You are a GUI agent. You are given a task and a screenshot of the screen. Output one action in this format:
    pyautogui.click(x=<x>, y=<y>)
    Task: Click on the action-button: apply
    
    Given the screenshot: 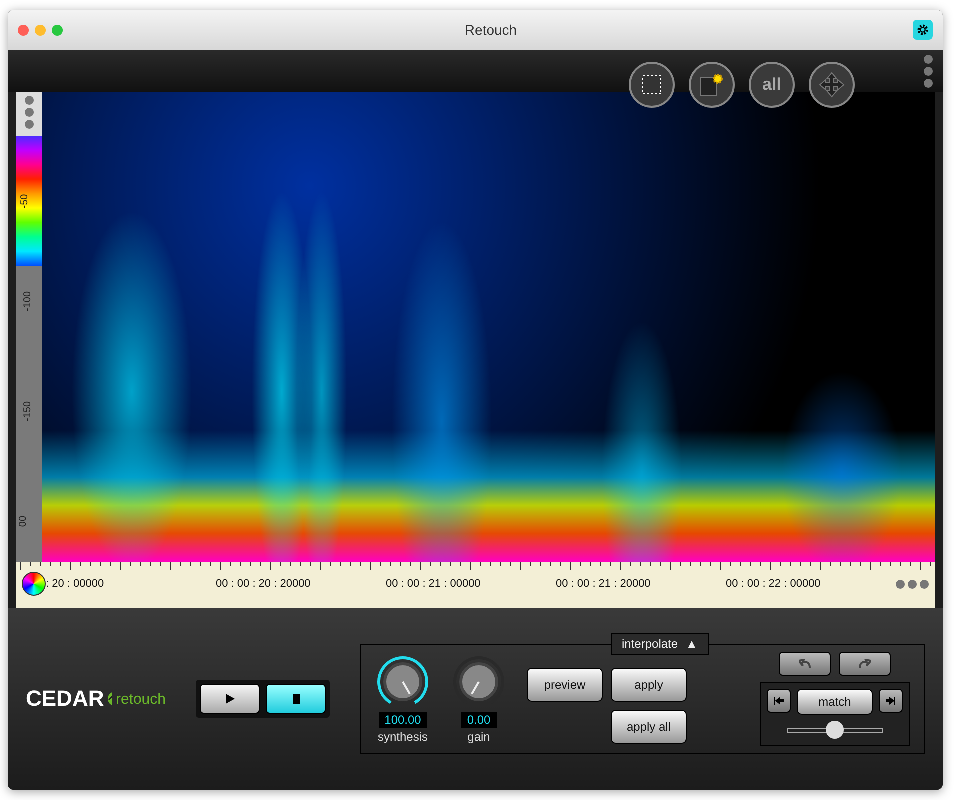 What is the action you would take?
    pyautogui.click(x=649, y=685)
    